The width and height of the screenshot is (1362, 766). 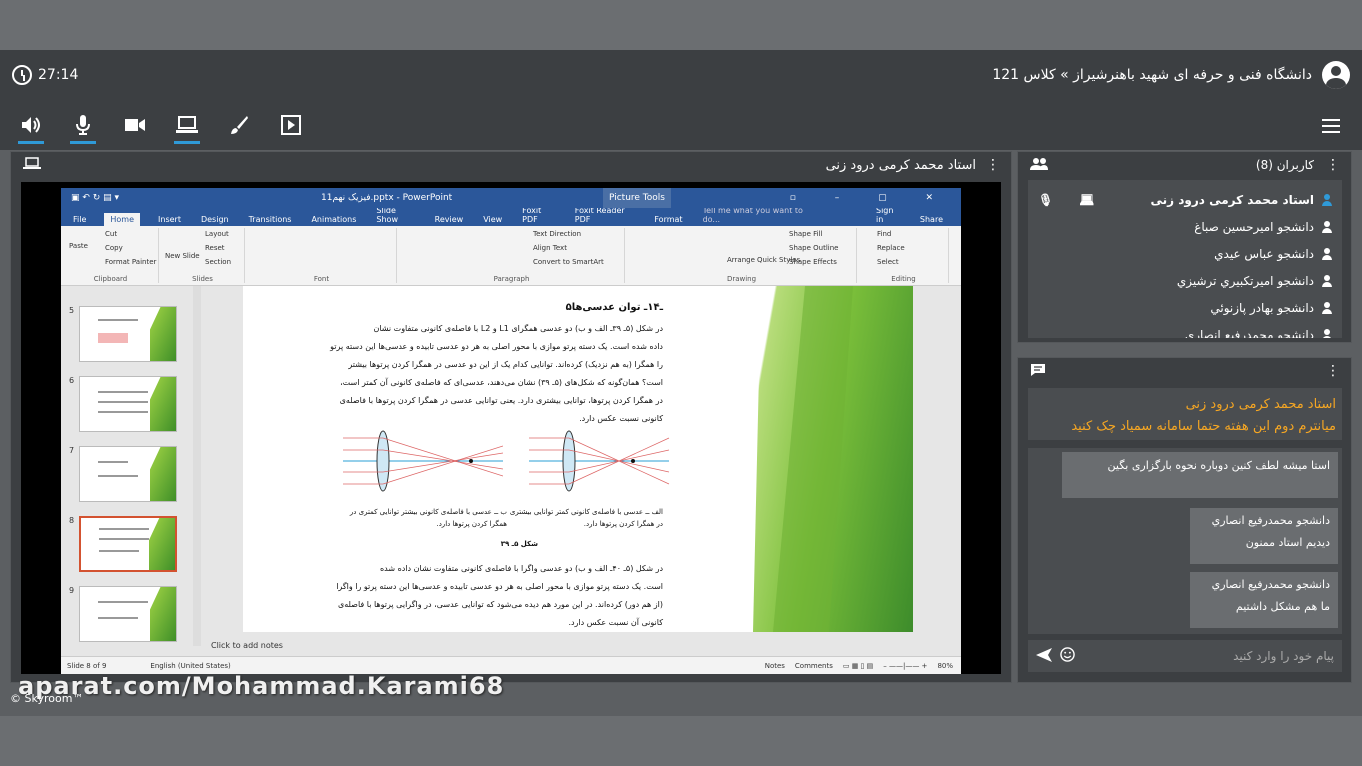 I want to click on emoji-icon, so click(x=1067, y=656).